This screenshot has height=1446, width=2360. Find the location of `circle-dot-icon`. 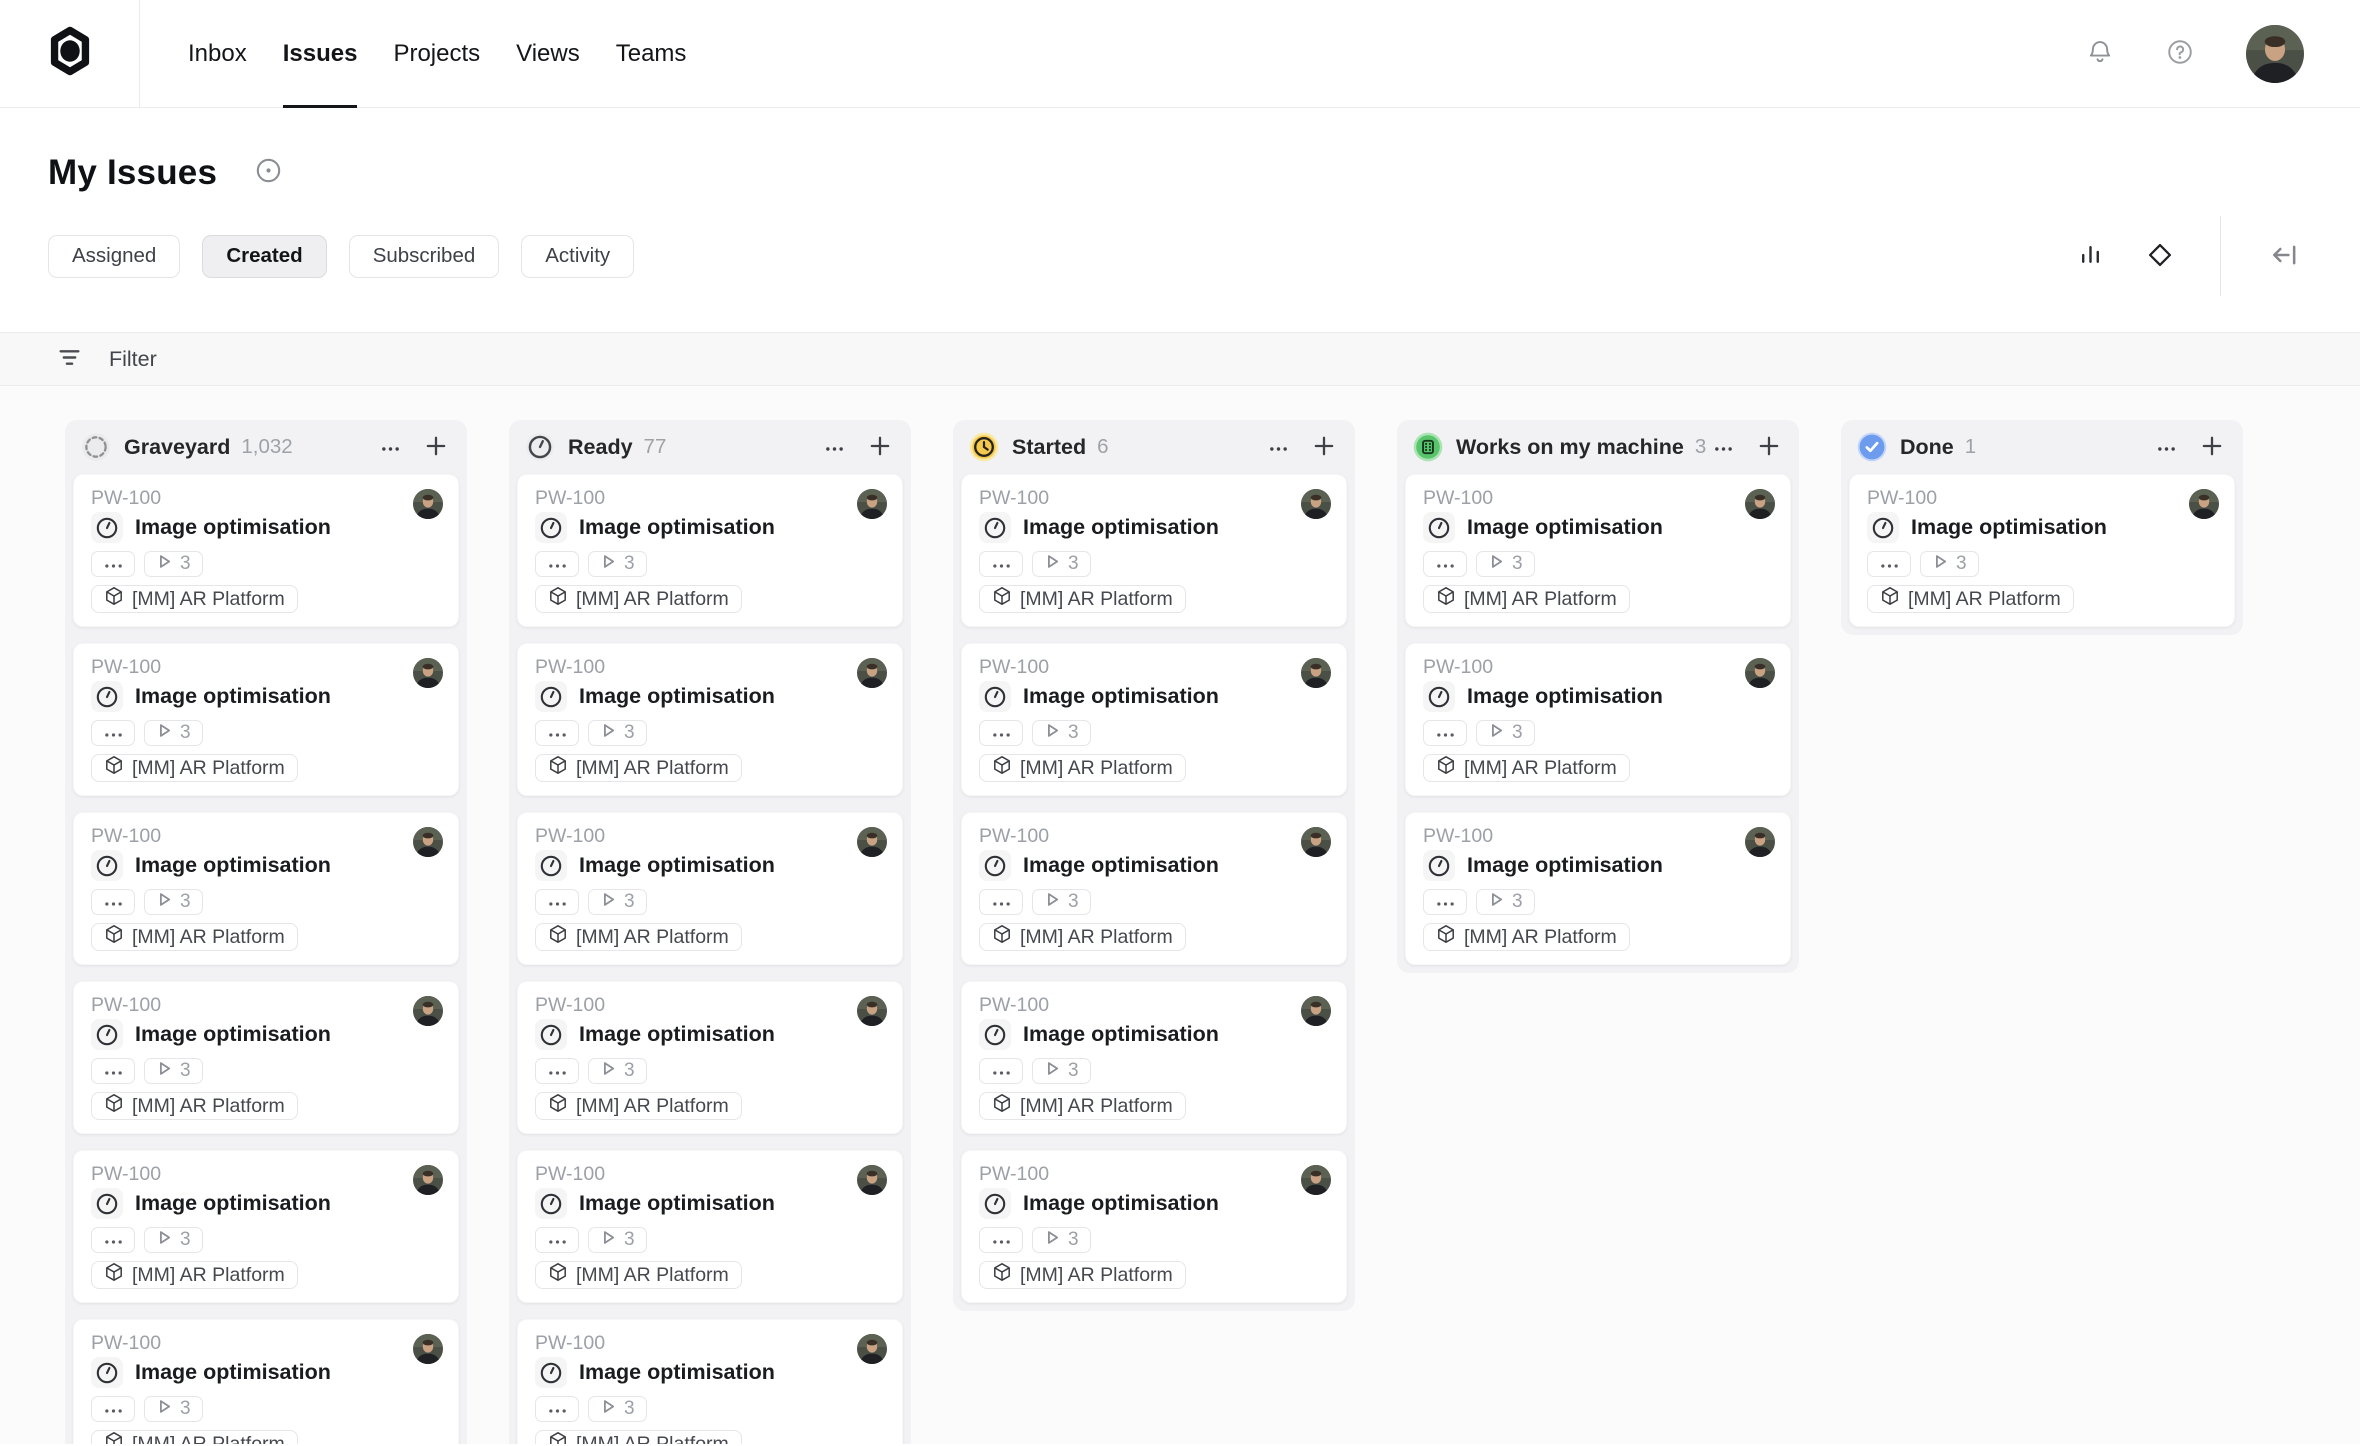

circle-dot-icon is located at coordinates (268, 173).